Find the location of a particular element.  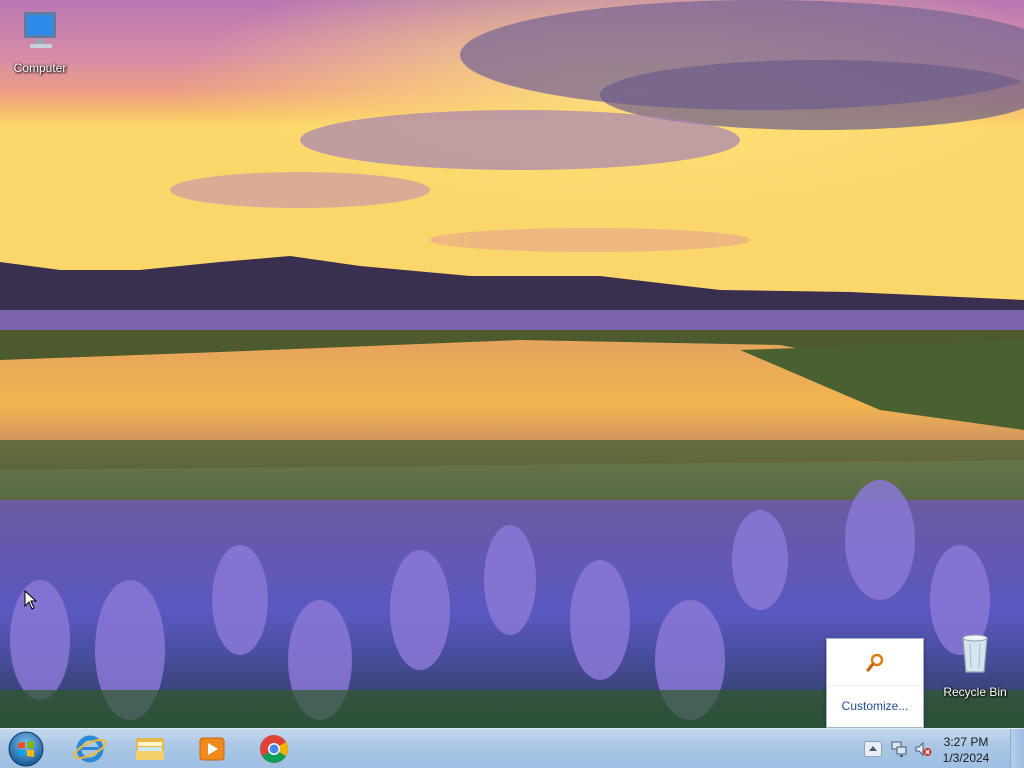

network-icon is located at coordinates (899, 749).